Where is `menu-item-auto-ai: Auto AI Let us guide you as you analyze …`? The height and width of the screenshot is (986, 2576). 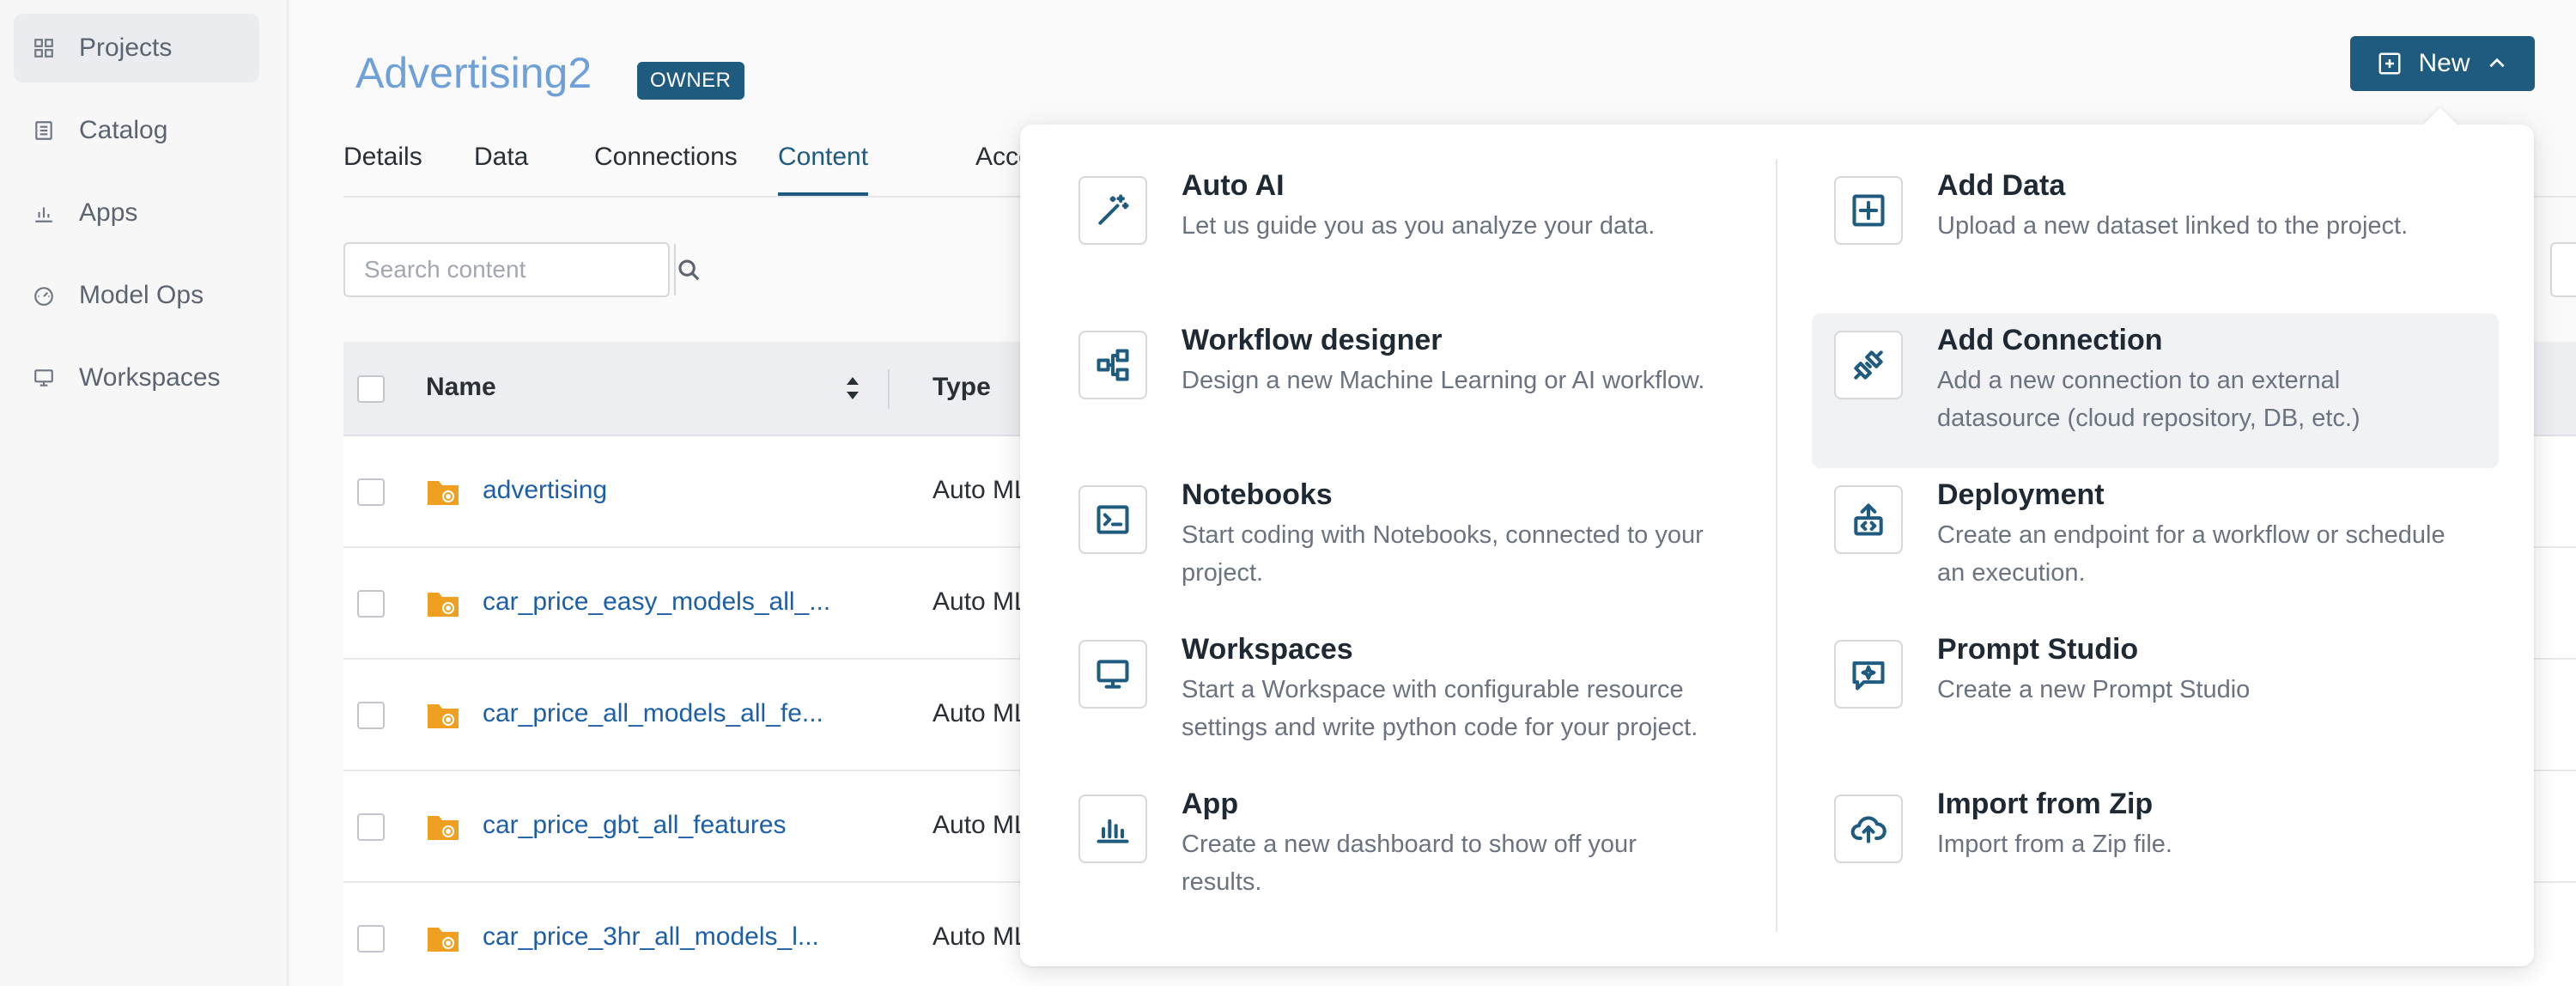 menu-item-auto-ai: Auto AI Let us guide you as you analyze … is located at coordinates (1363, 202).